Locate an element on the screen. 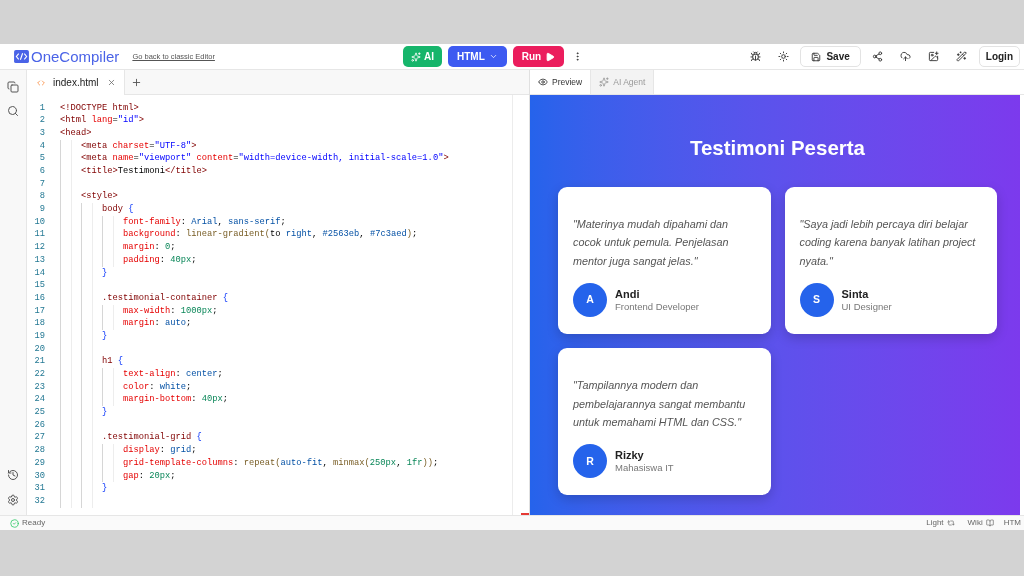 The image size is (1024, 576). line-number: 14 is located at coordinates (39, 273).